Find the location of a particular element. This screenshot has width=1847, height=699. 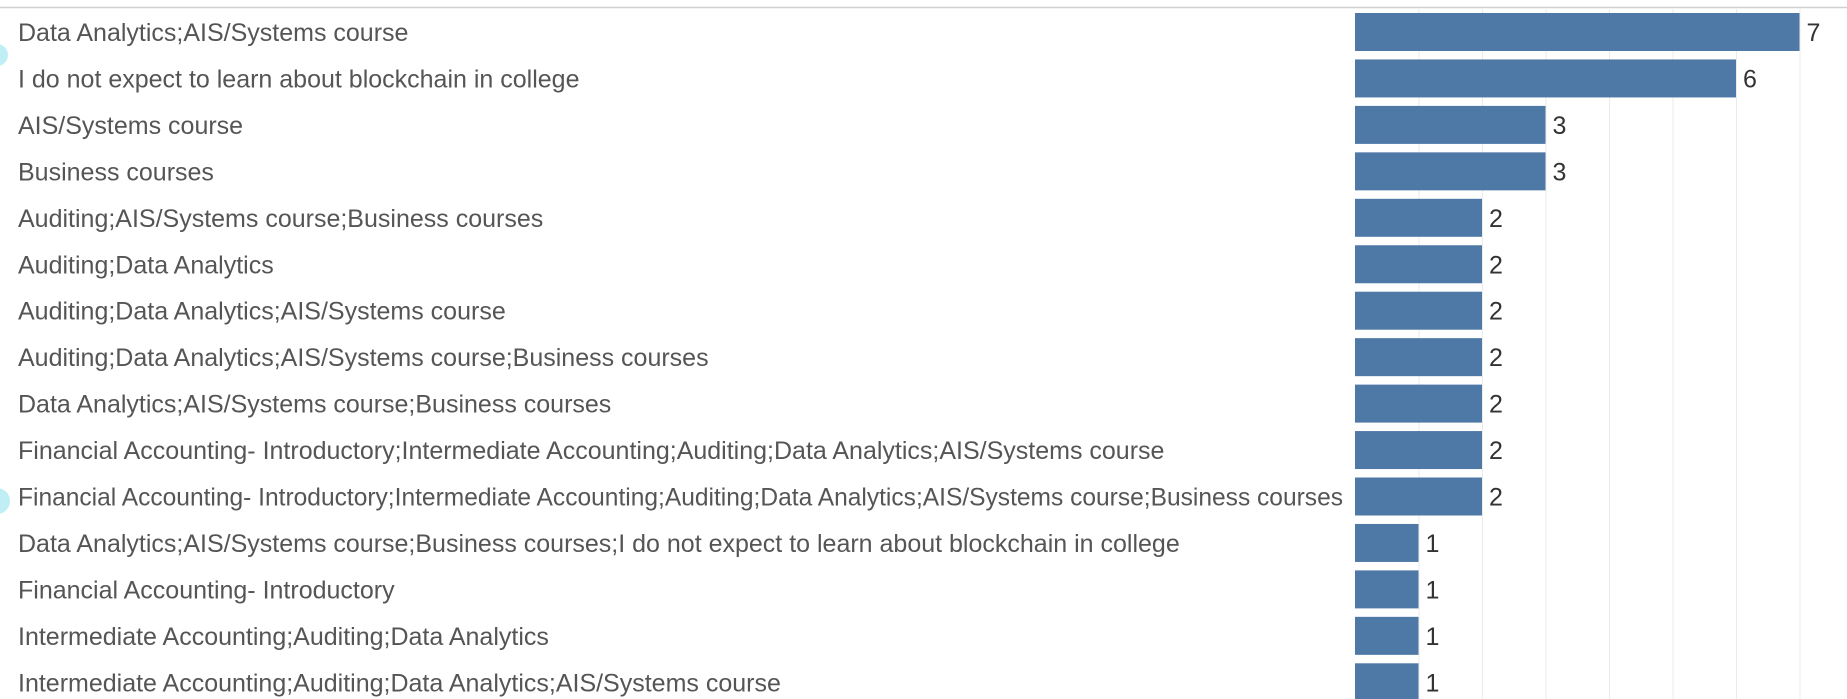

category-label: Business courses is located at coordinates (116, 172).